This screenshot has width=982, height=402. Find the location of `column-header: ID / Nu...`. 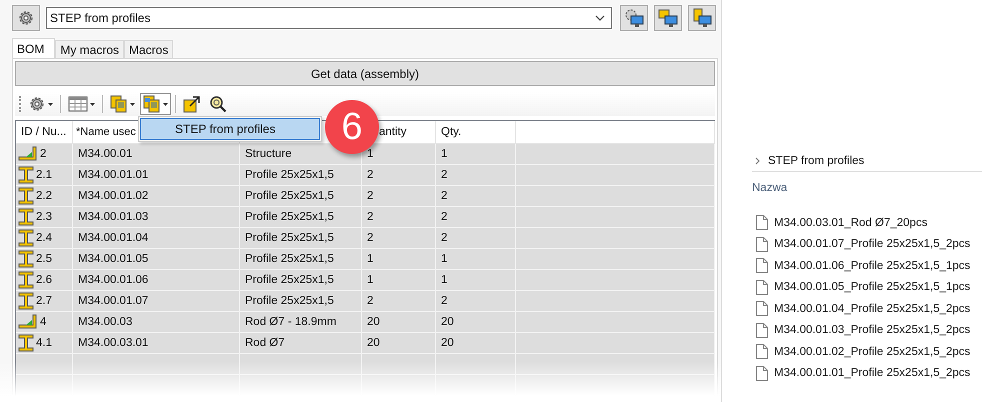

column-header: ID / Nu... is located at coordinates (44, 132).